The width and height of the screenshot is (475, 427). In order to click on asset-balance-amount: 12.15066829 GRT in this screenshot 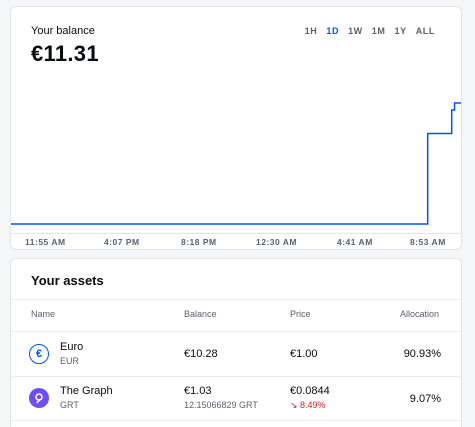, I will do `click(221, 405)`.